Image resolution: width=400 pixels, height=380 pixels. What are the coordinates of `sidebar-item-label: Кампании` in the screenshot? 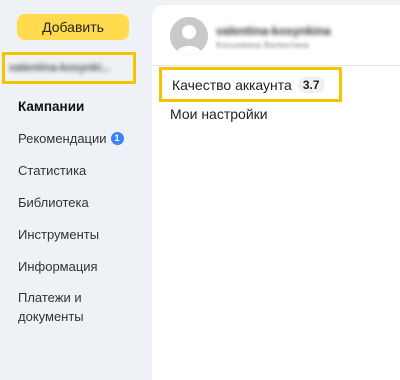 It's located at (51, 106).